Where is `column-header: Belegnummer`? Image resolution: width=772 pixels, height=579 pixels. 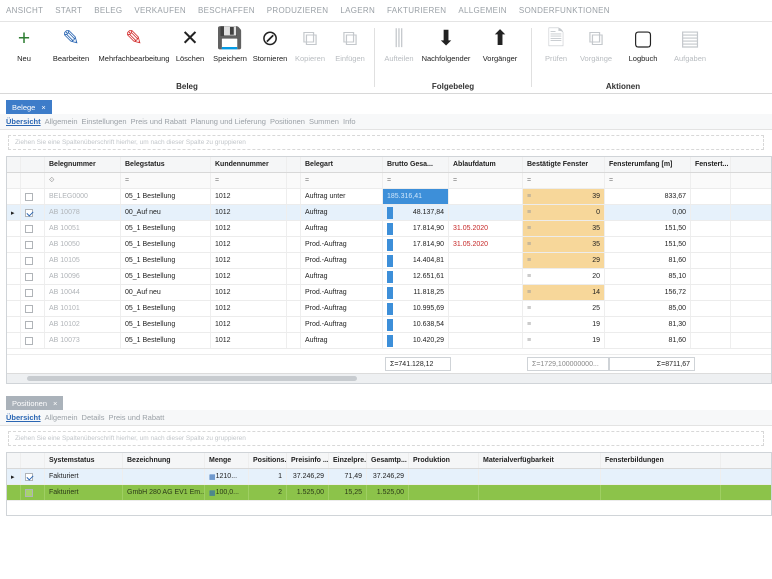 column-header: Belegnummer is located at coordinates (83, 164).